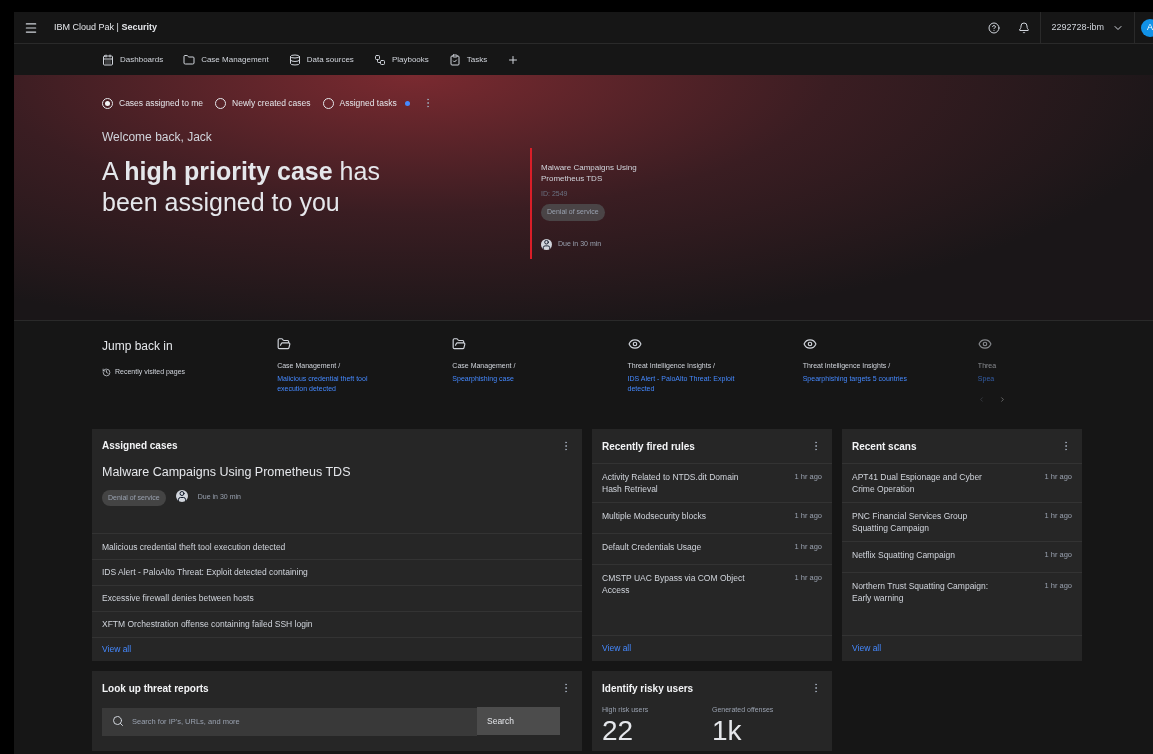 The height and width of the screenshot is (754, 1153). Describe the element at coordinates (207, 624) in the screenshot. I see `case-item: XFTM Orchestration offense containing failed SSH login` at that location.